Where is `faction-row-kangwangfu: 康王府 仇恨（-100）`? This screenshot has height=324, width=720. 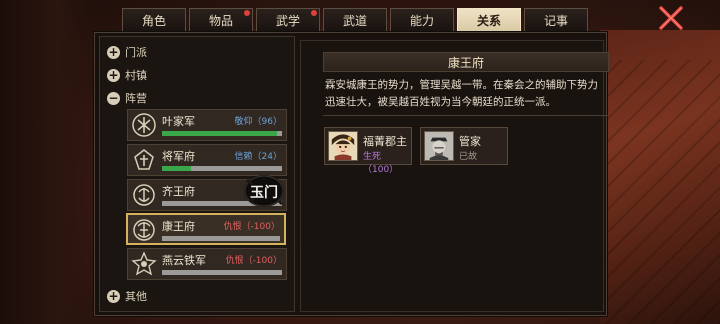
faction-row-kangwangfu: 康王府 仇恨（-100） is located at coordinates (206, 229).